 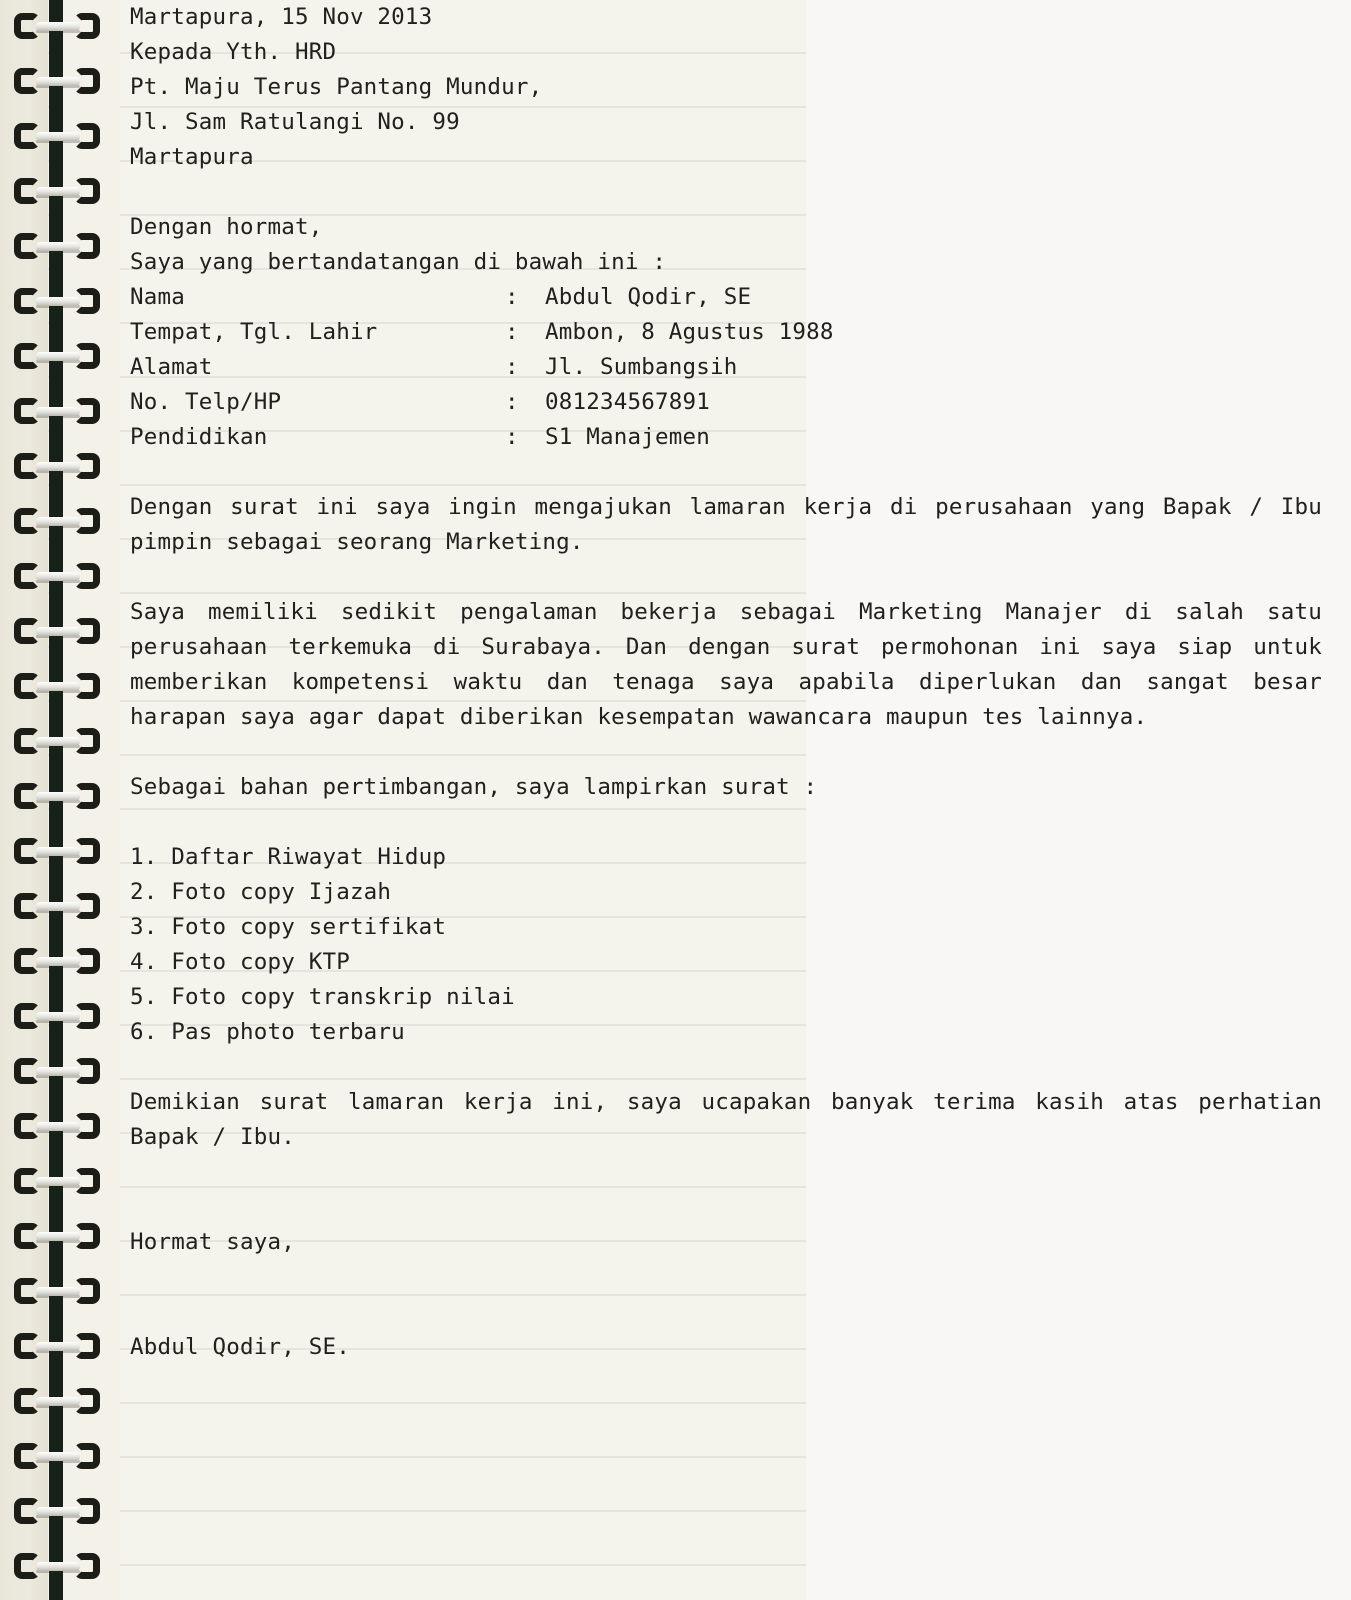 I want to click on attachment-item: 1. Daftar Riwayat Hidup, so click(x=288, y=857).